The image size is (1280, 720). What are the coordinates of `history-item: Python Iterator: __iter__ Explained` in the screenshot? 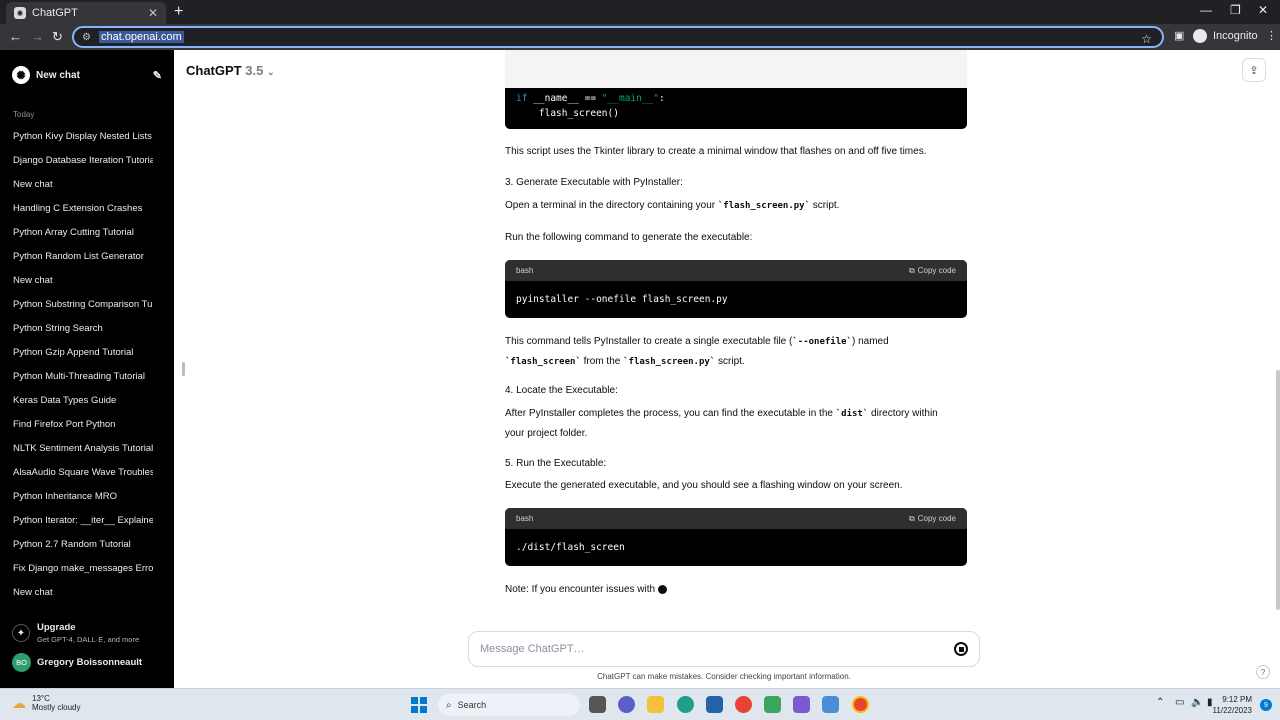 It's located at (83, 520).